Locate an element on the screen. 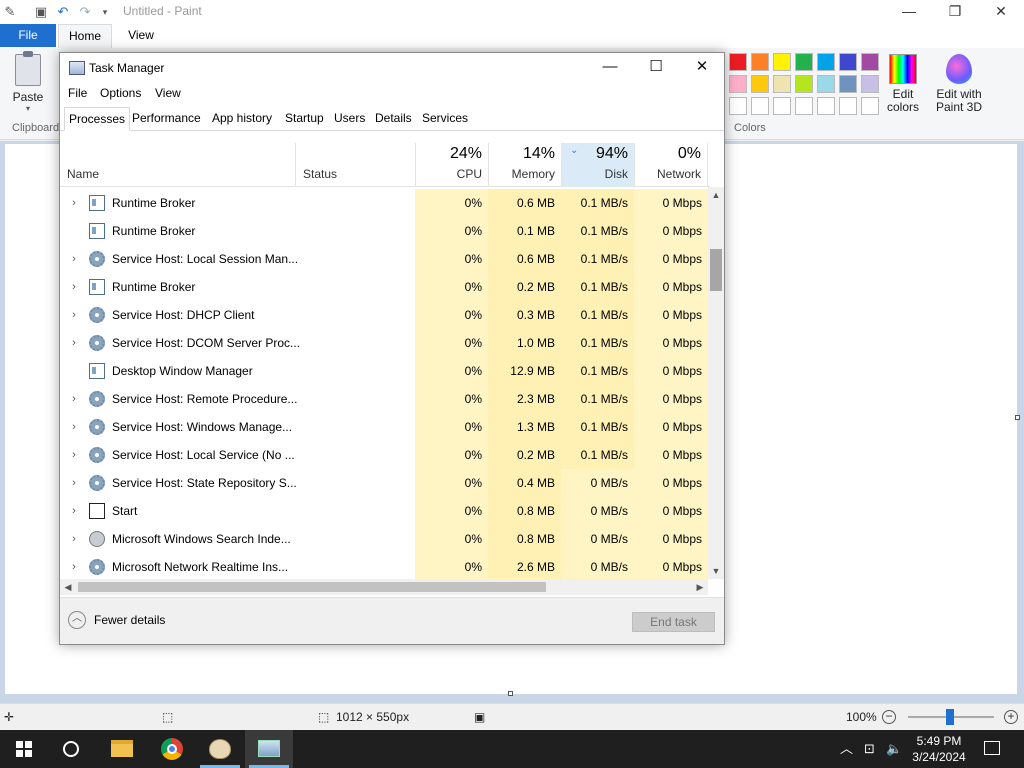 The height and width of the screenshot is (768, 1024). tab-processes: Processes is located at coordinates (97, 119).